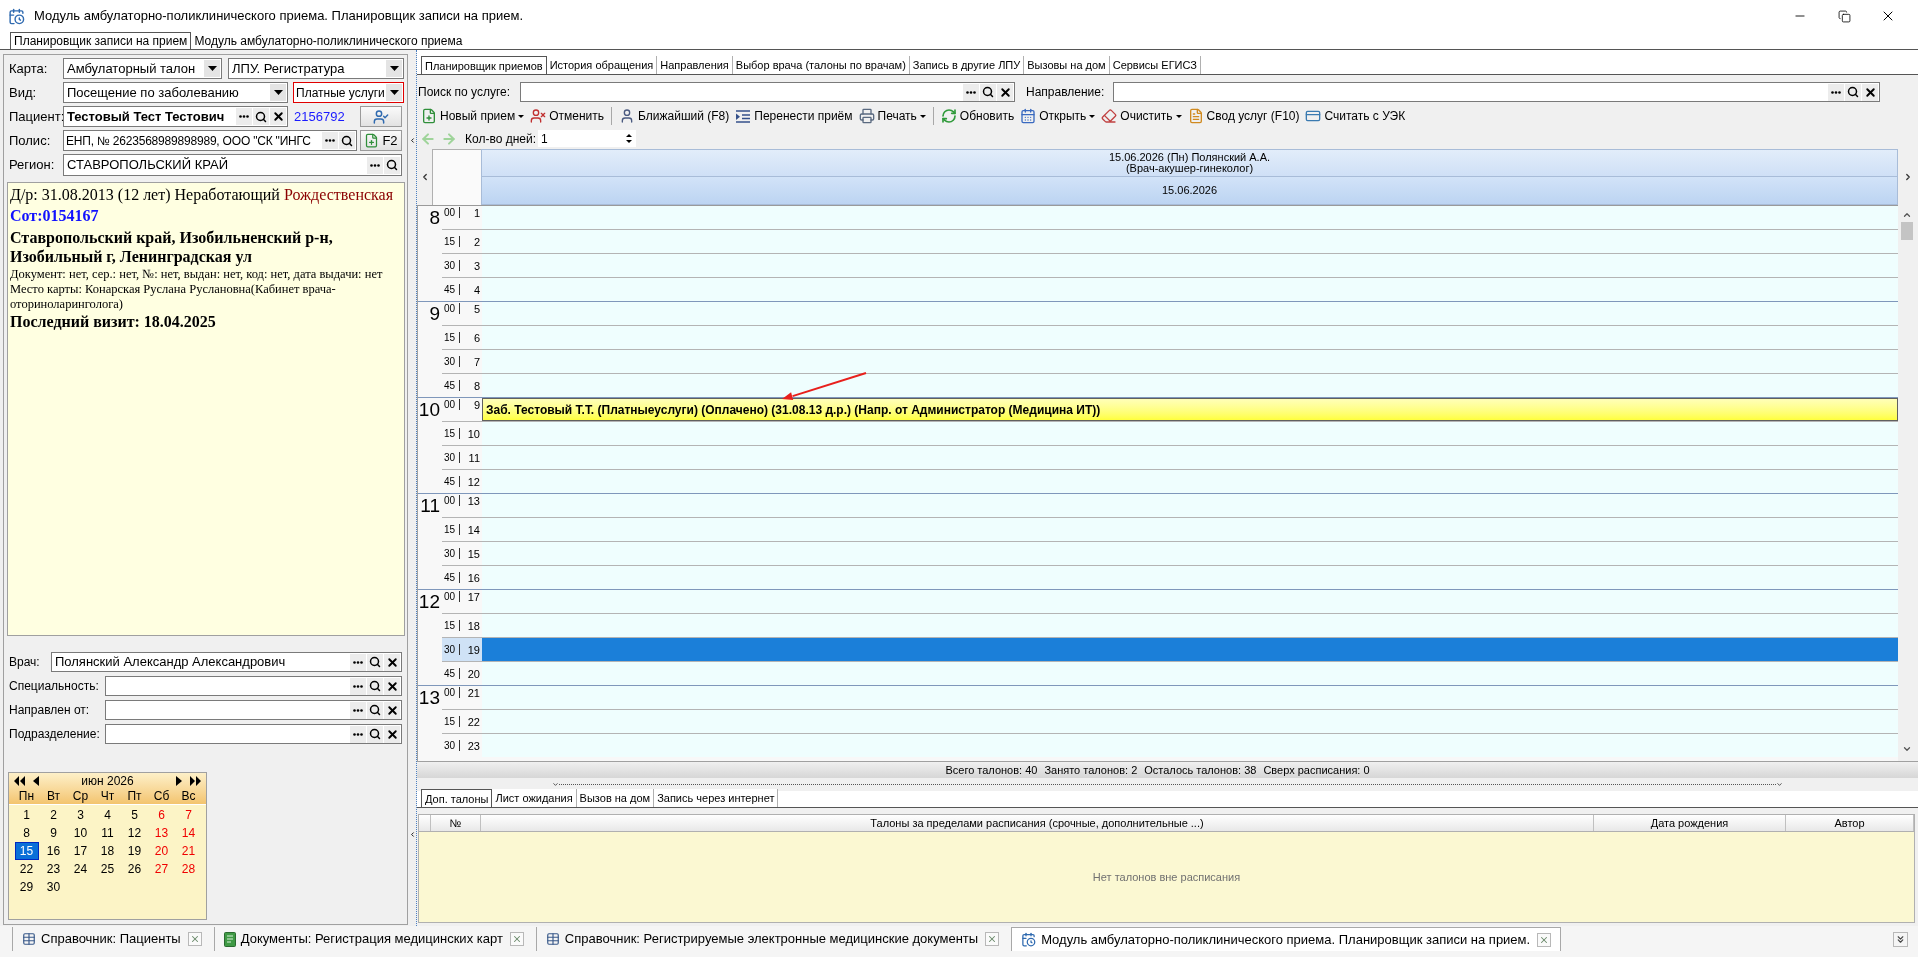  What do you see at coordinates (107, 869) in the screenshot?
I see `calendar-day: 25` at bounding box center [107, 869].